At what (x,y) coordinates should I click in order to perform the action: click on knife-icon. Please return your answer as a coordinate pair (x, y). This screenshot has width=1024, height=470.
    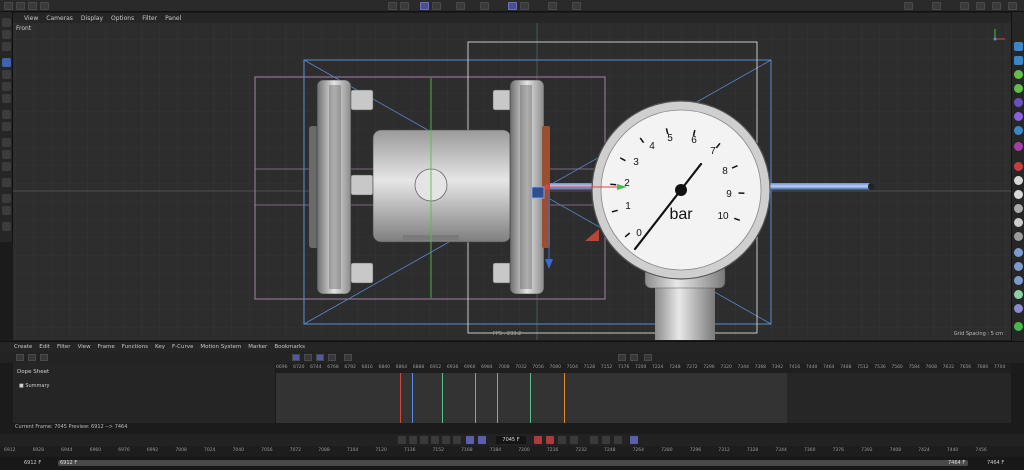
    Looking at the image, I should click on (6, 166).